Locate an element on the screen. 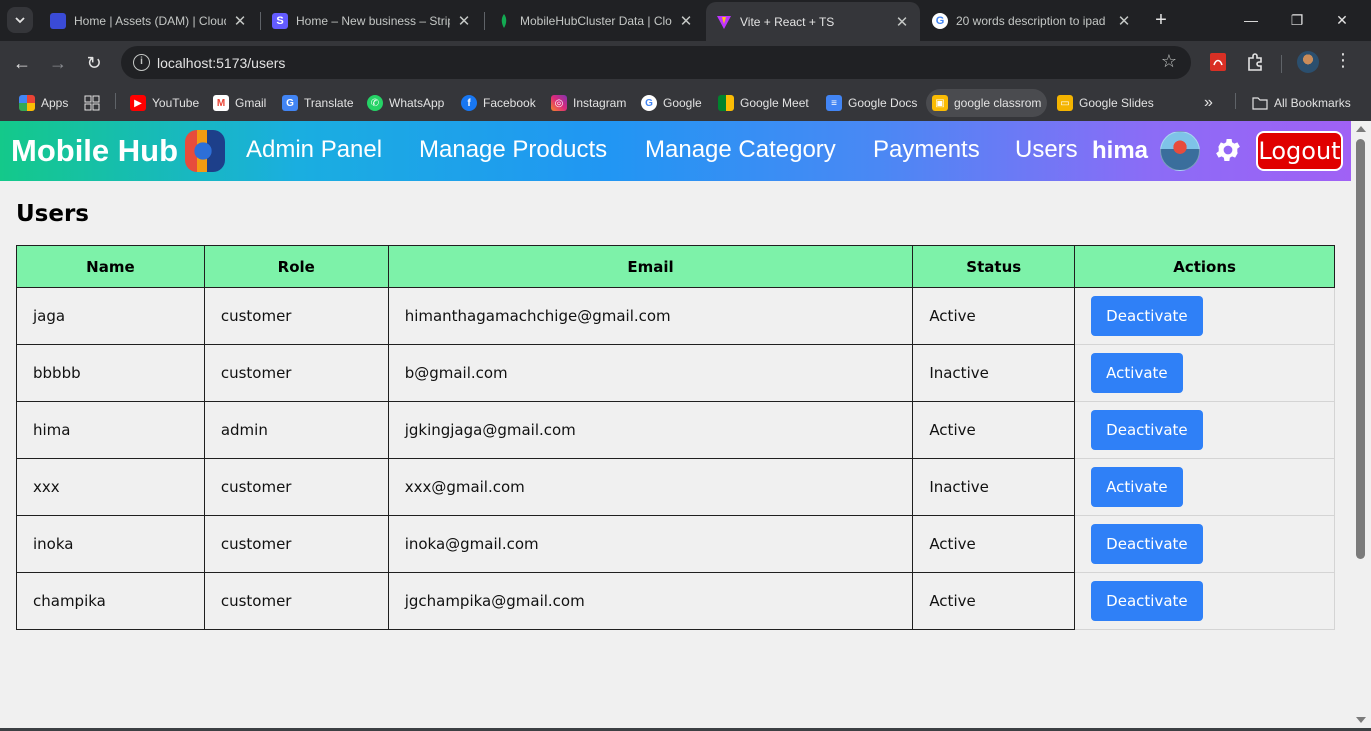 The width and height of the screenshot is (1371, 731). forward-button: → is located at coordinates (58, 63).